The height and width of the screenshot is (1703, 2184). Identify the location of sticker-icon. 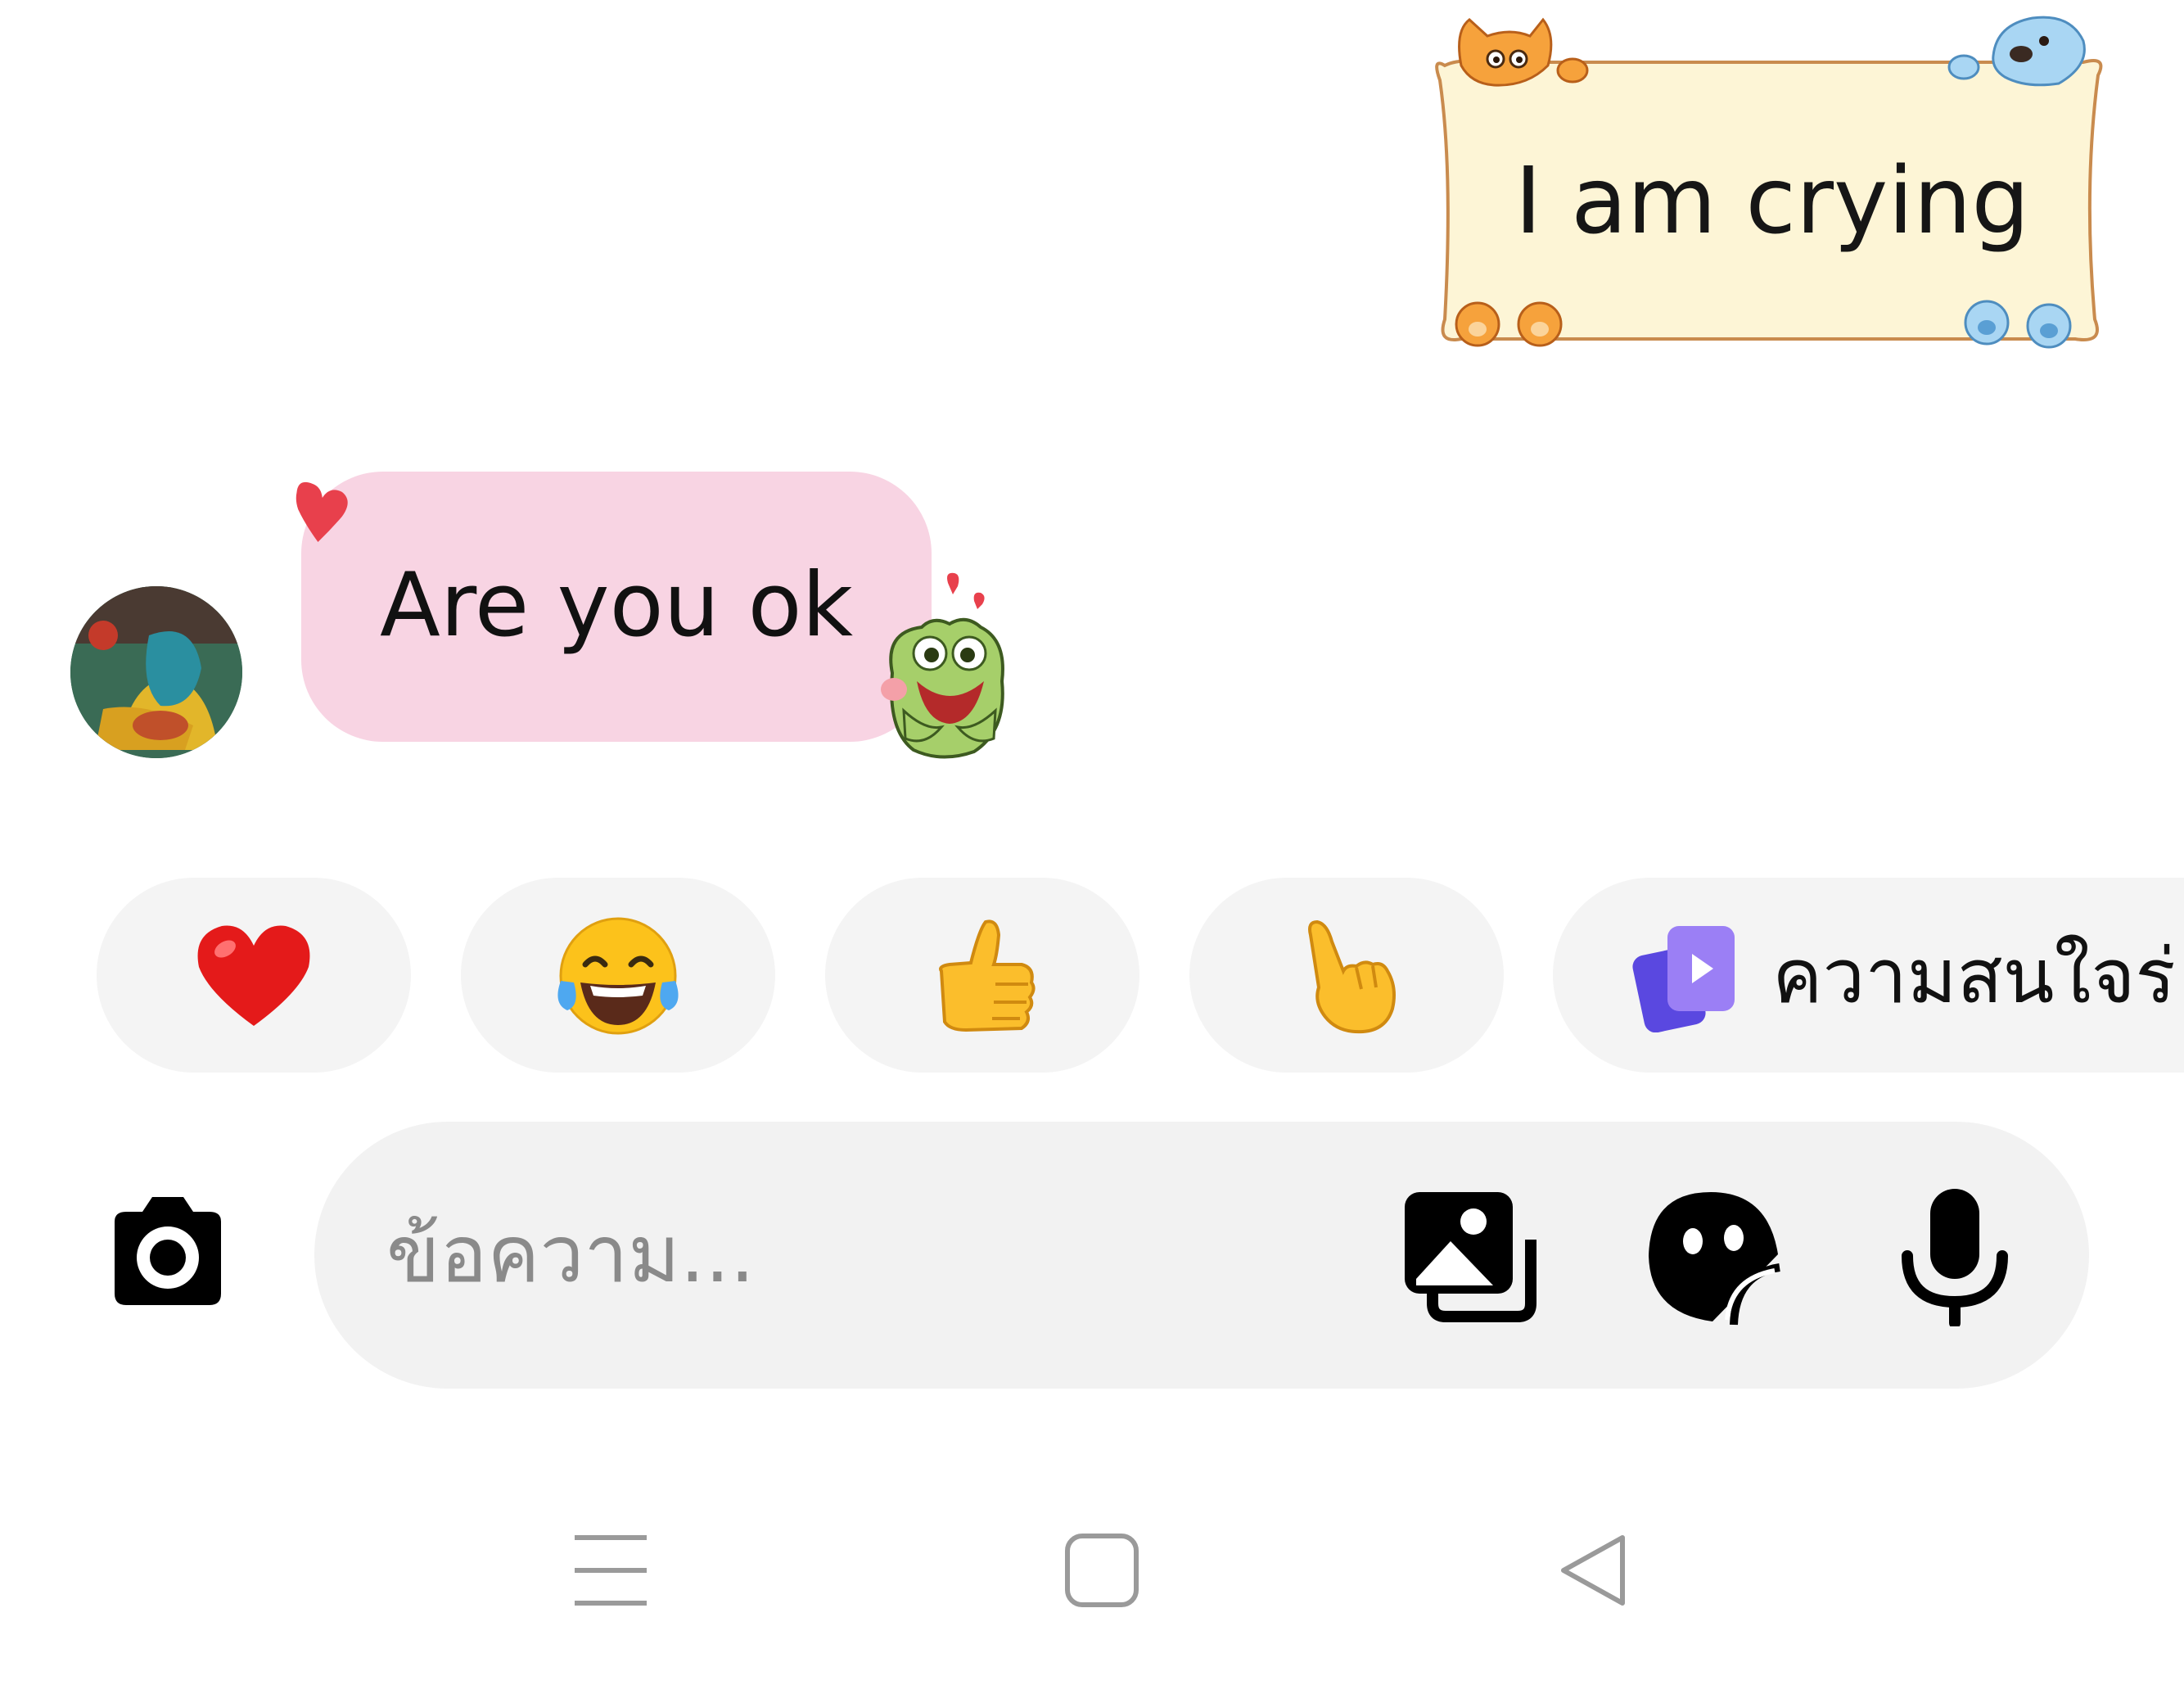
(1715, 1259).